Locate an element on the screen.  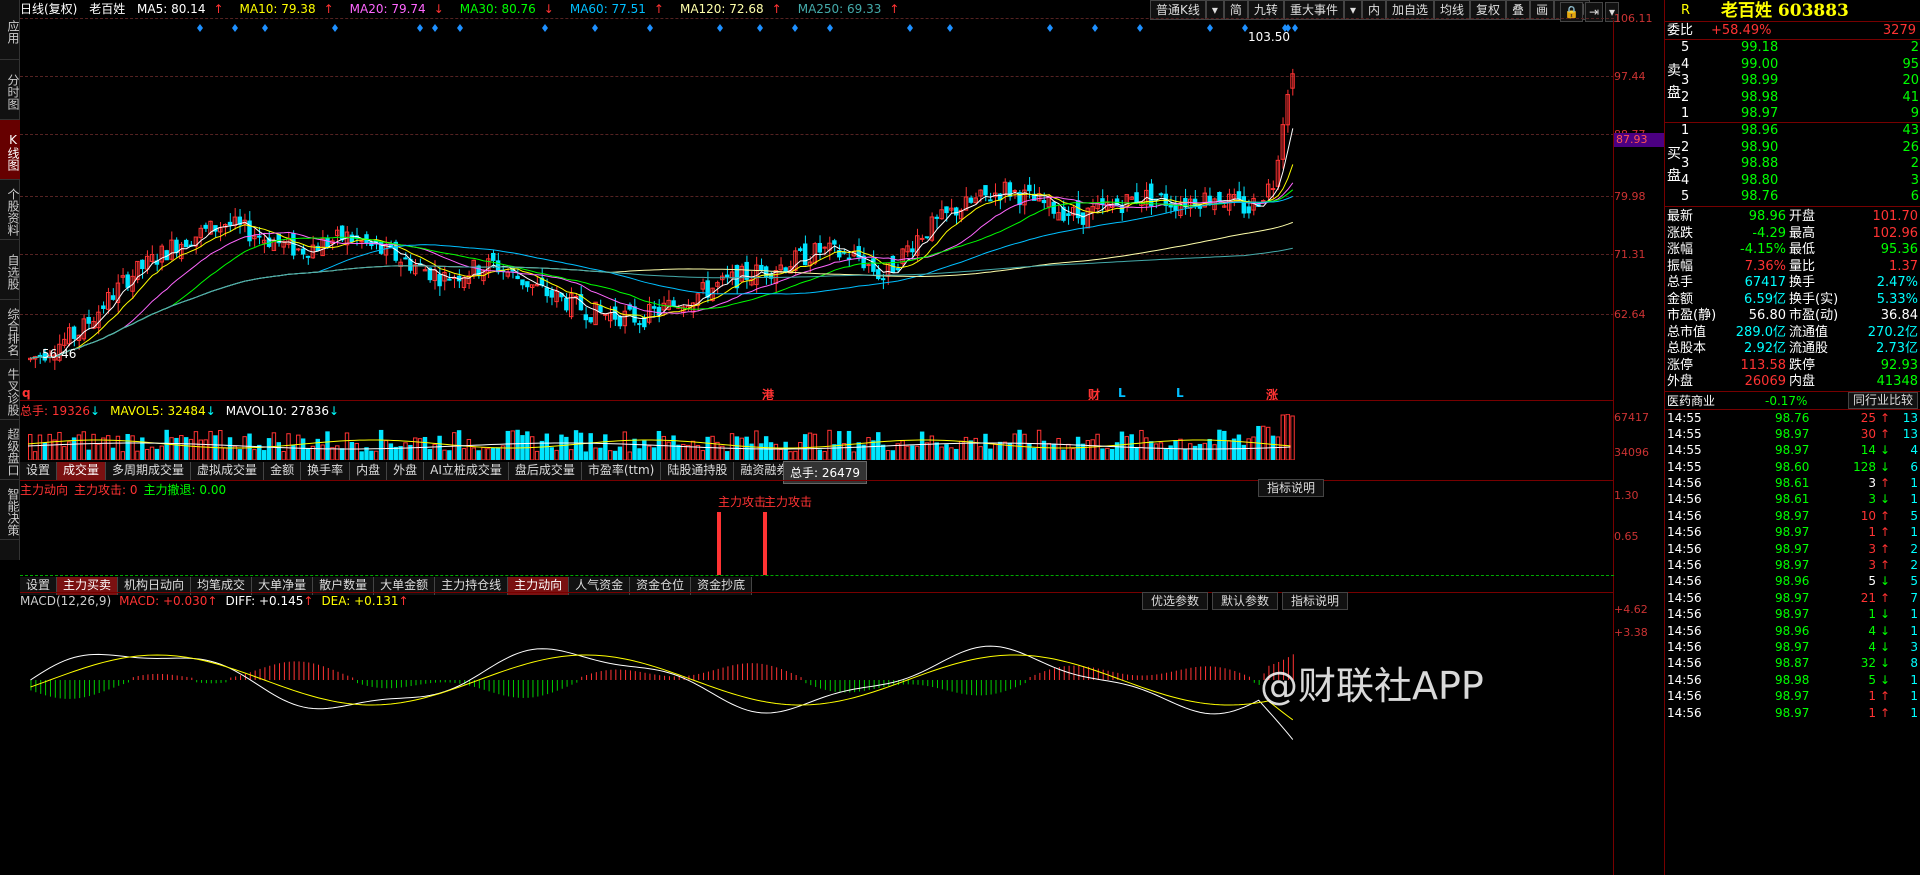
toolbar-button: 加自选 is located at coordinates (1410, 10).